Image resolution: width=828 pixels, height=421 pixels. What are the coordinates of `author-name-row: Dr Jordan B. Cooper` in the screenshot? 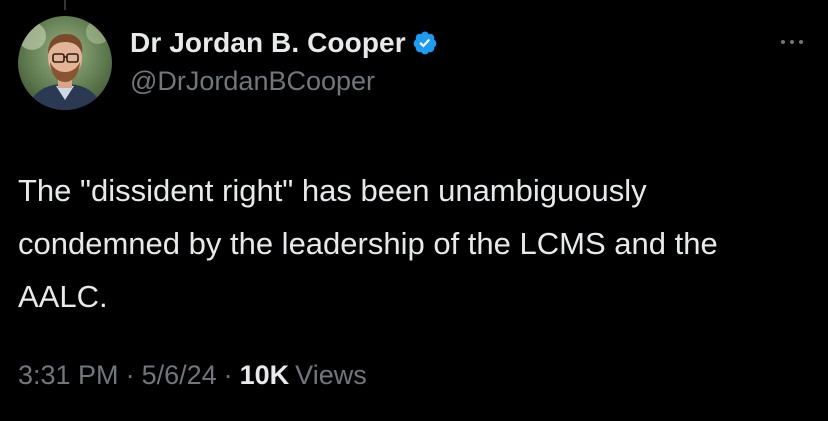 It's located at (284, 43).